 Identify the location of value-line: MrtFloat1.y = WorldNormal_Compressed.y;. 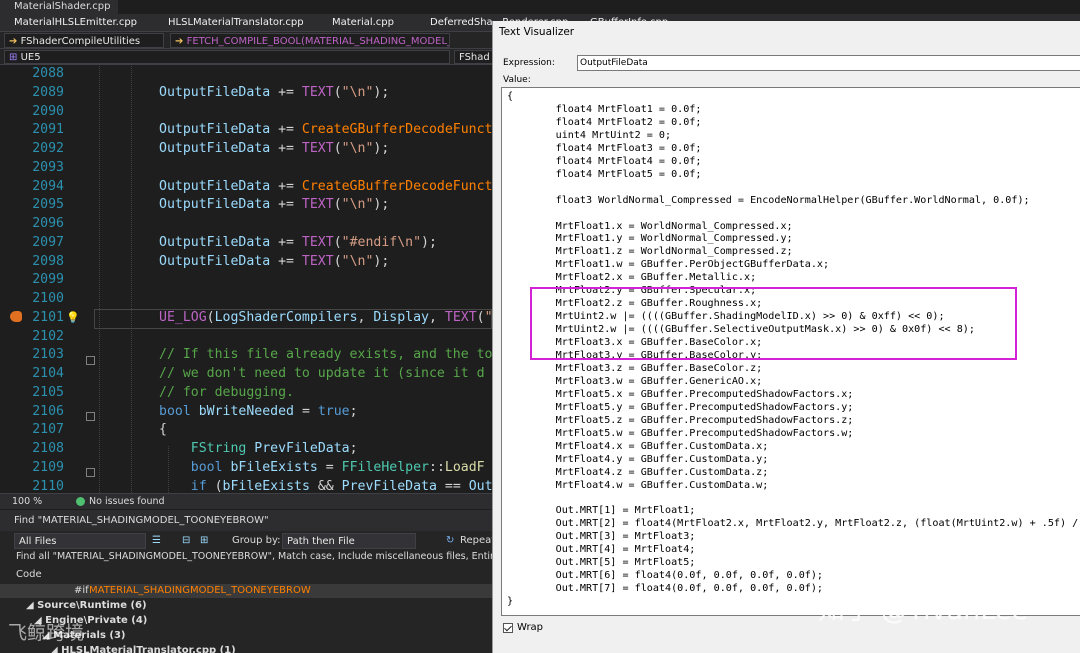
(650, 239).